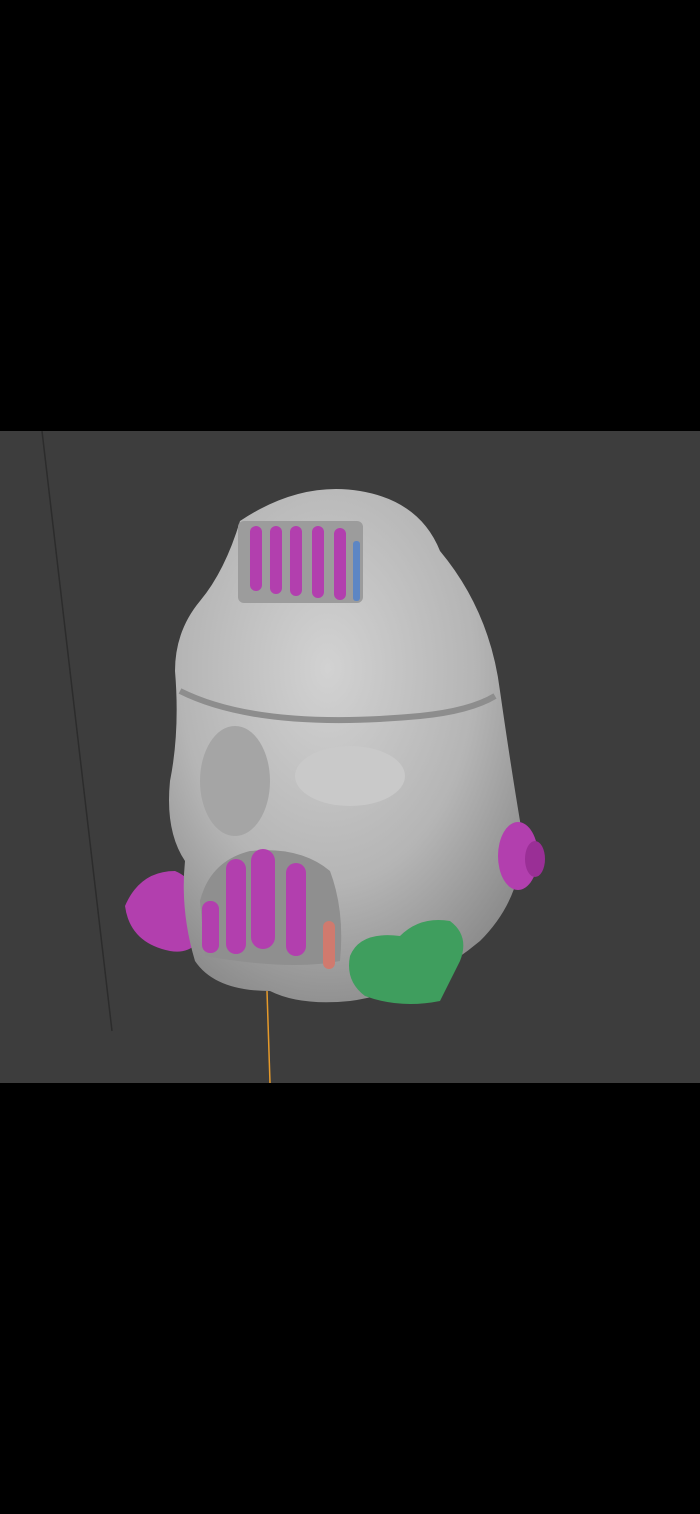 This screenshot has width=700, height=1514. What do you see at coordinates (268, 1036) in the screenshot?
I see `origin-line` at bounding box center [268, 1036].